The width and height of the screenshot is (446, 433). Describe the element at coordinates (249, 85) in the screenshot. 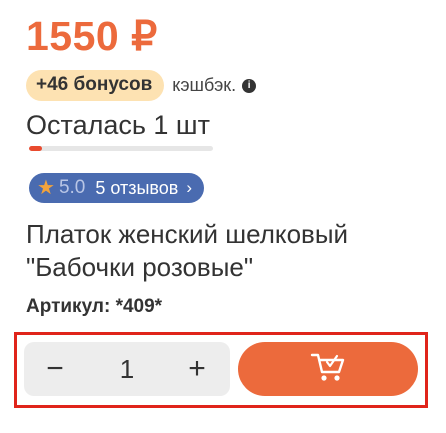

I see `info-icon: i` at that location.